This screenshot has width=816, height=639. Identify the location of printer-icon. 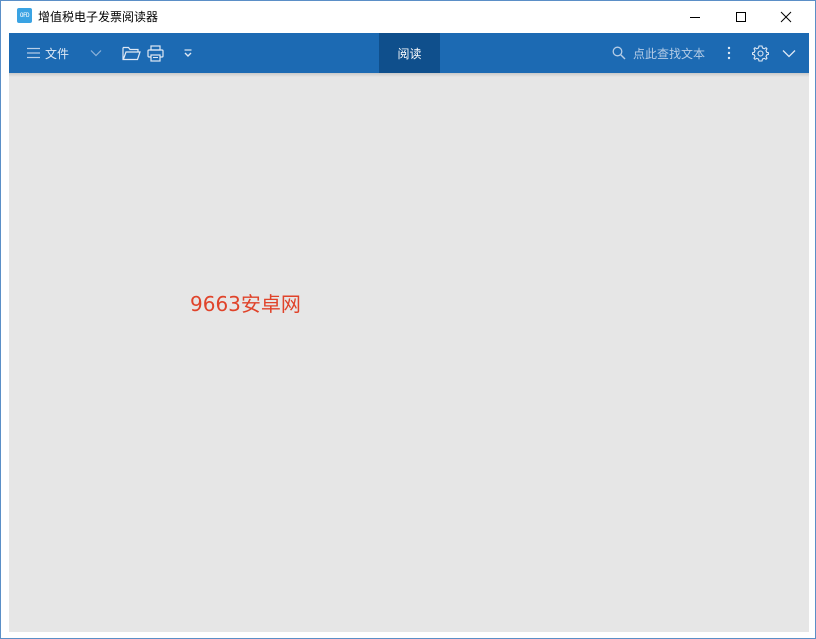
(155, 53).